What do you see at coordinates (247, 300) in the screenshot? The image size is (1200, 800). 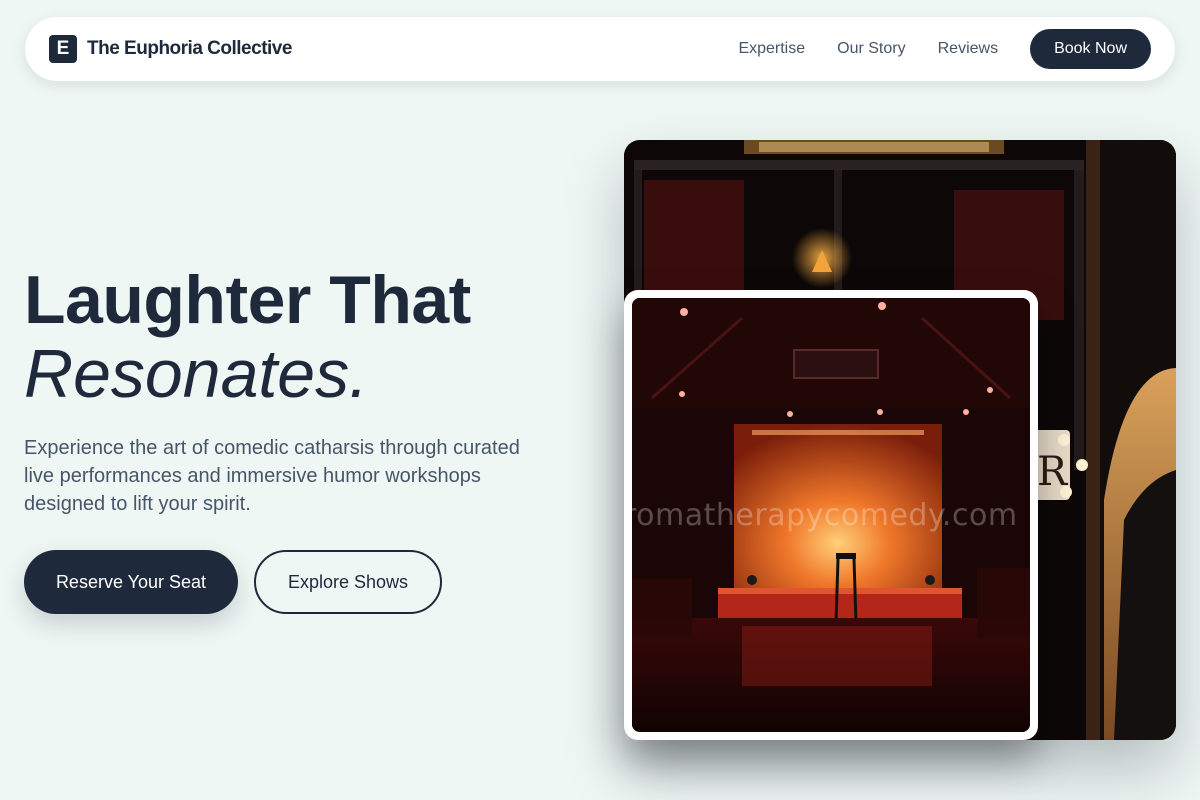 I see `hero-title-line1: Laughter That` at bounding box center [247, 300].